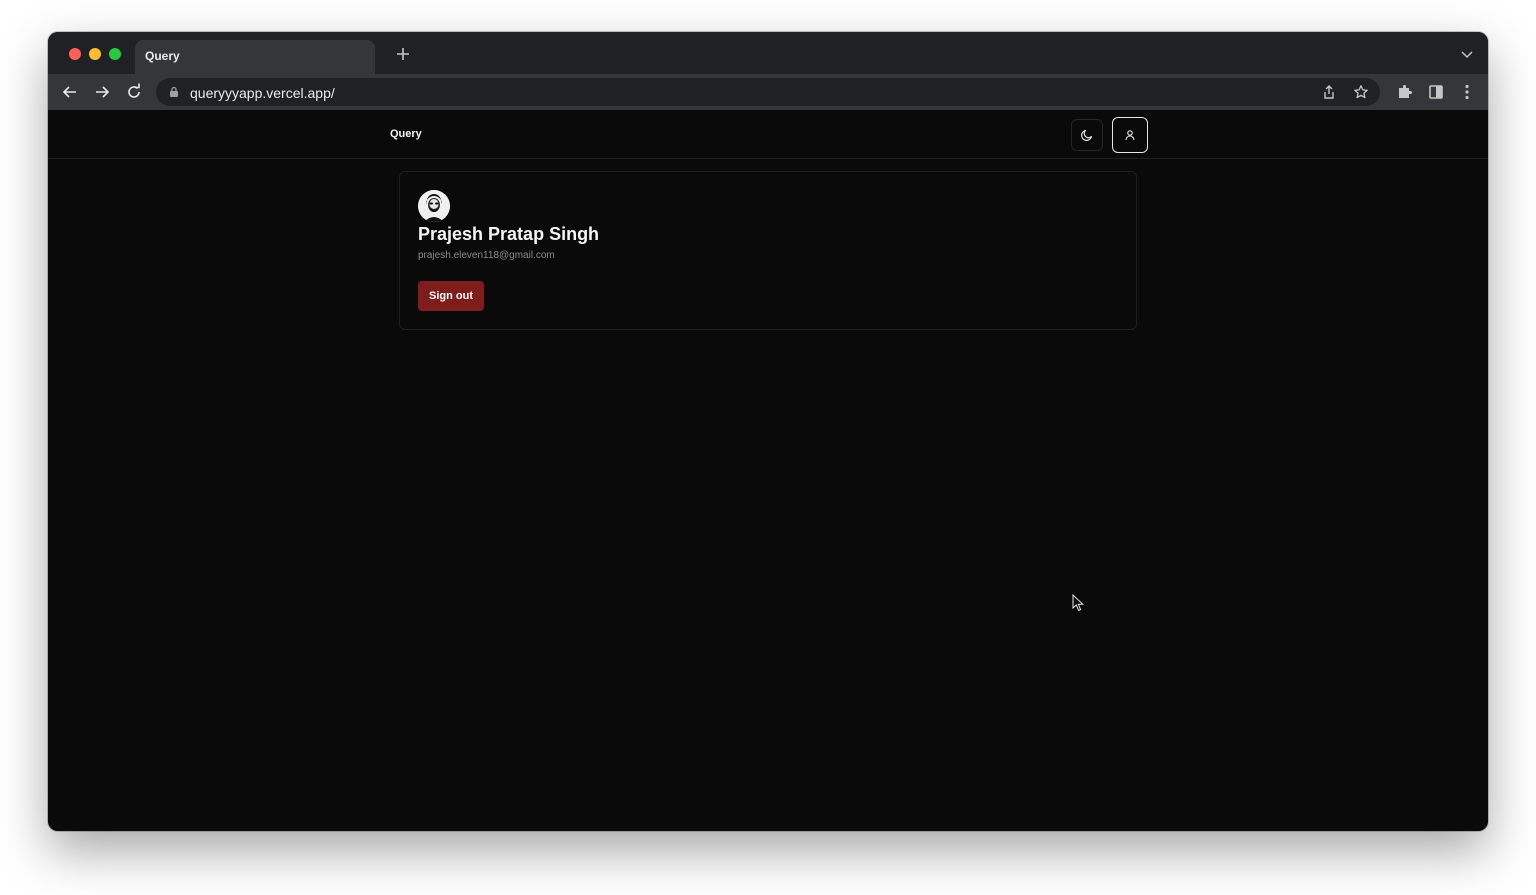 This screenshot has height=895, width=1536. Describe the element at coordinates (768, 134) in the screenshot. I see `app-header: Query` at that location.